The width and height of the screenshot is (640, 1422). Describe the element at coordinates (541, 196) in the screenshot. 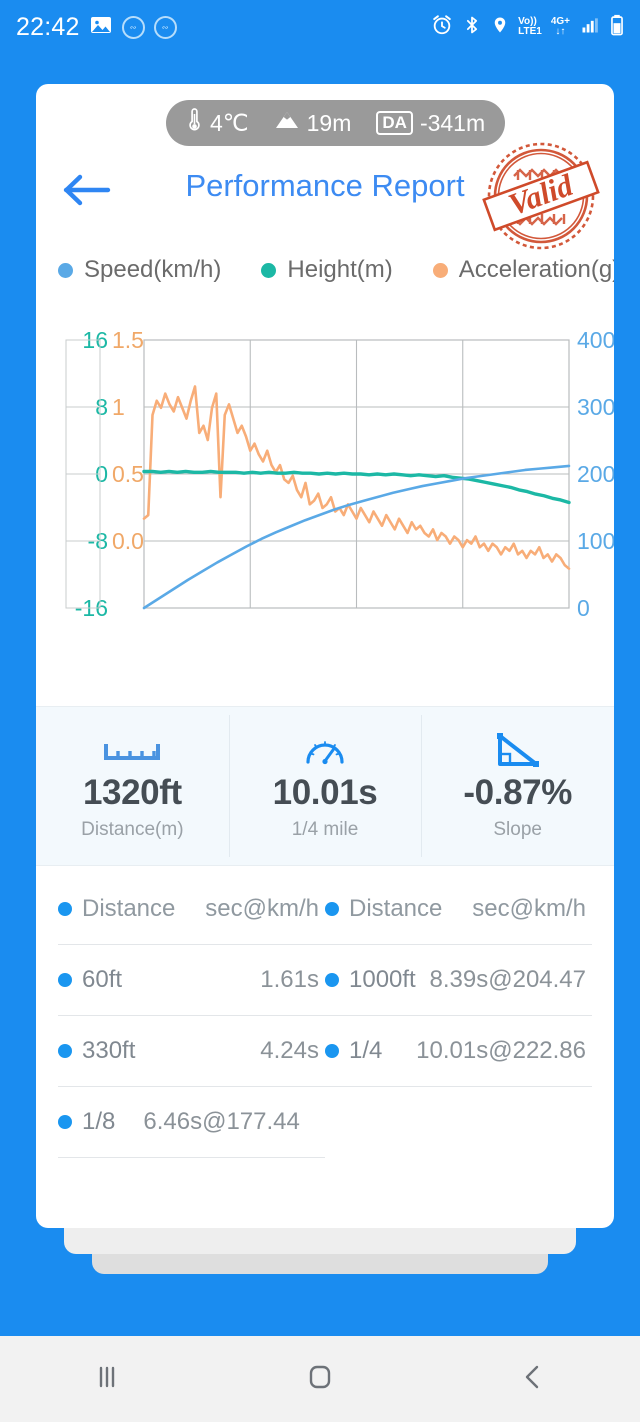

I see `valid-stamp: Valid` at that location.